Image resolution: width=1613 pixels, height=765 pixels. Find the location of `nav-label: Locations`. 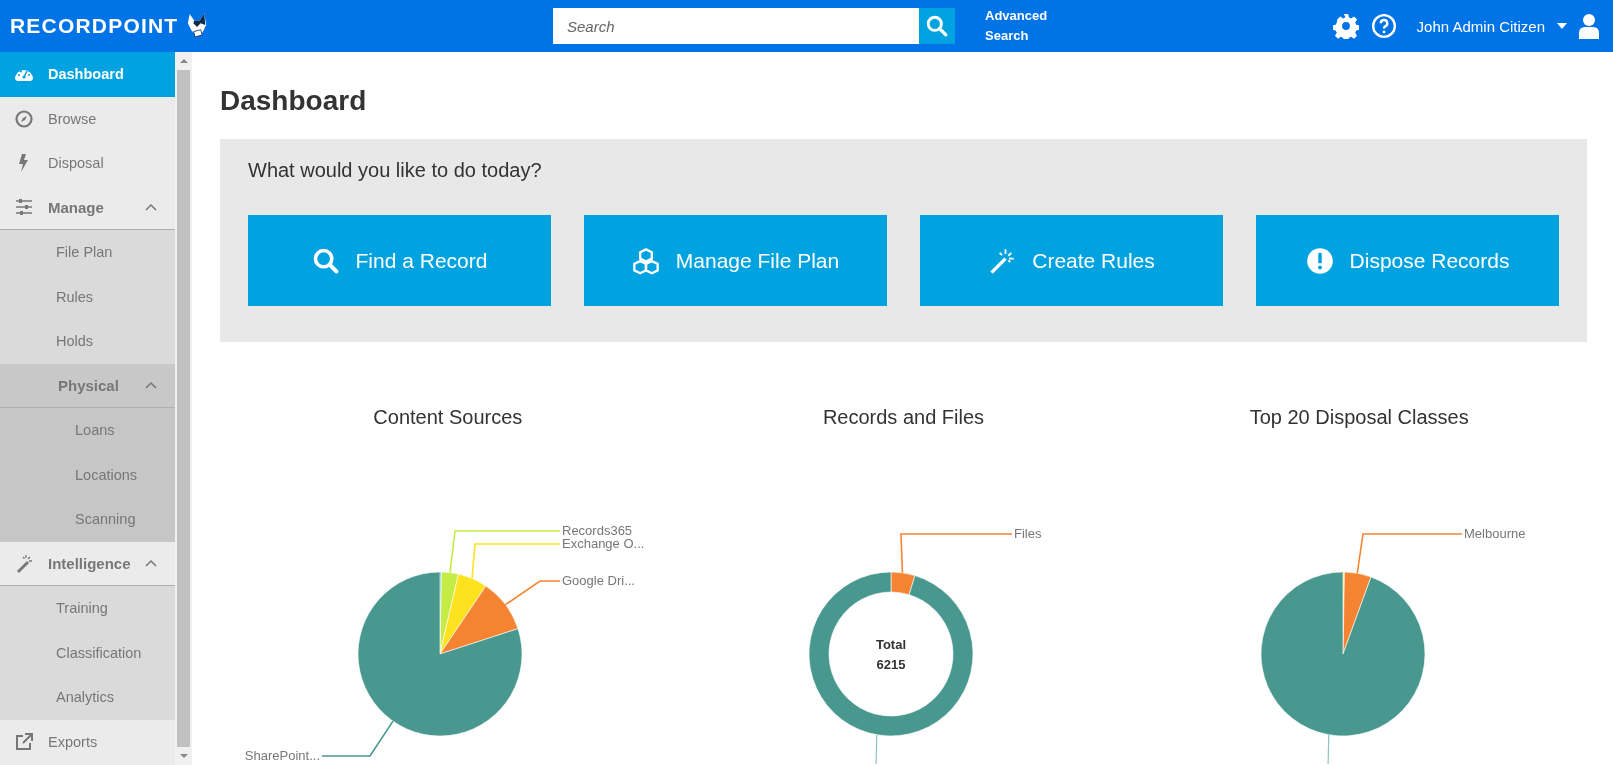

nav-label: Locations is located at coordinates (106, 474).